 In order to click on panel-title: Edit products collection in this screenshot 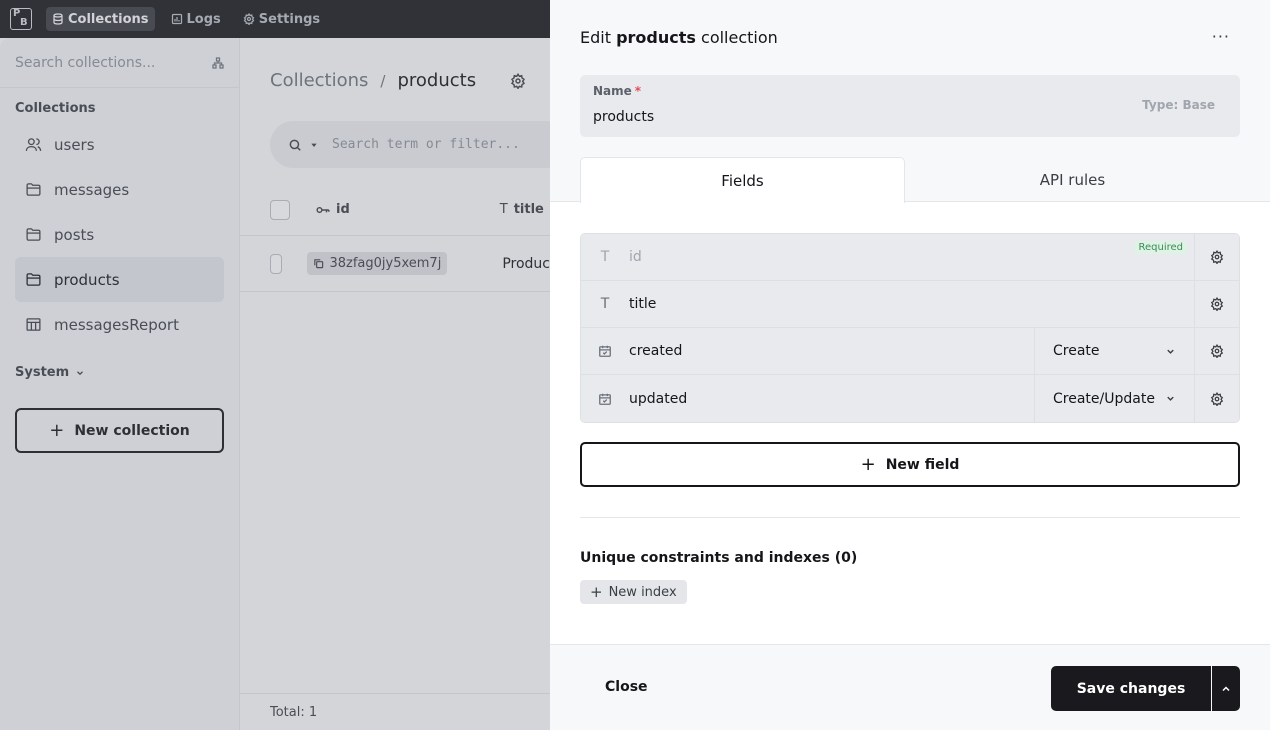, I will do `click(679, 37)`.